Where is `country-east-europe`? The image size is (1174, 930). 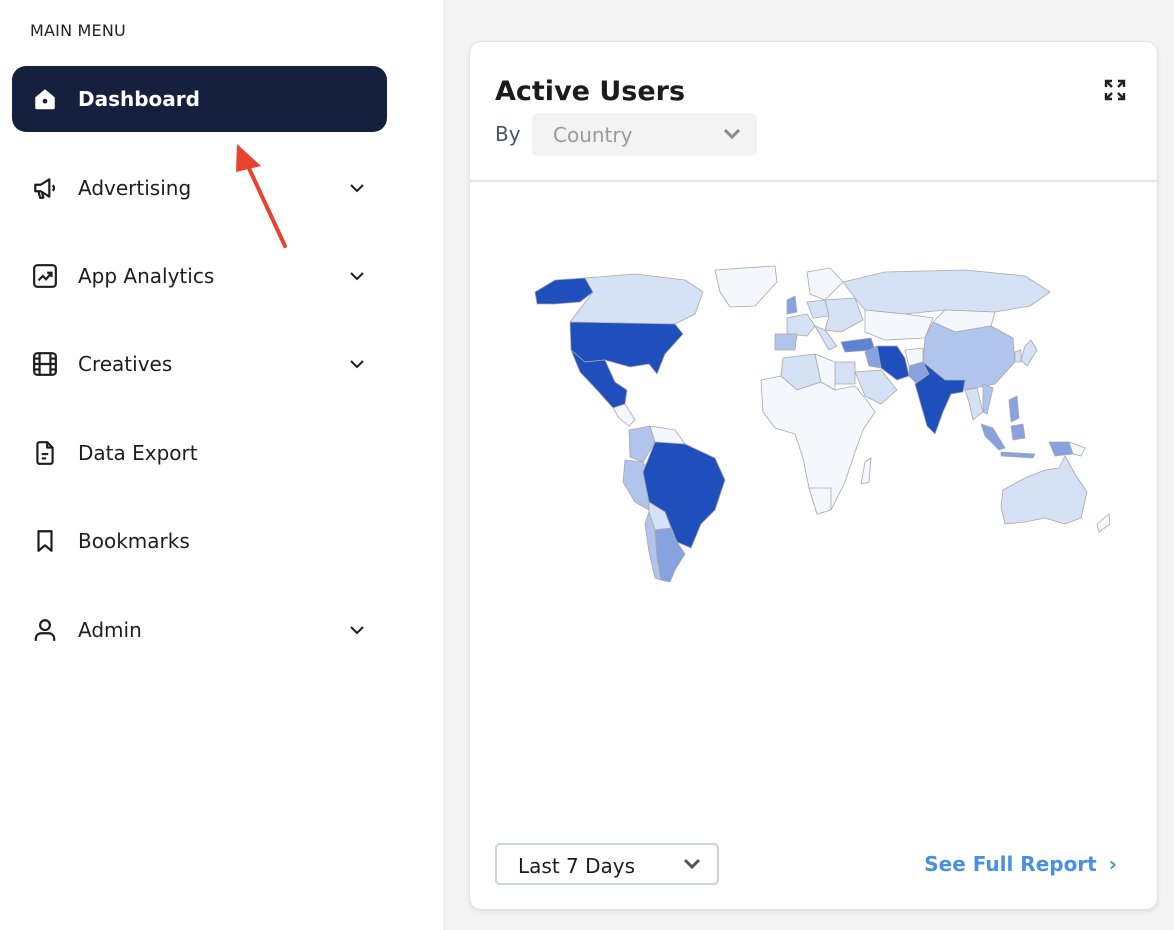
country-east-europe is located at coordinates (844, 315).